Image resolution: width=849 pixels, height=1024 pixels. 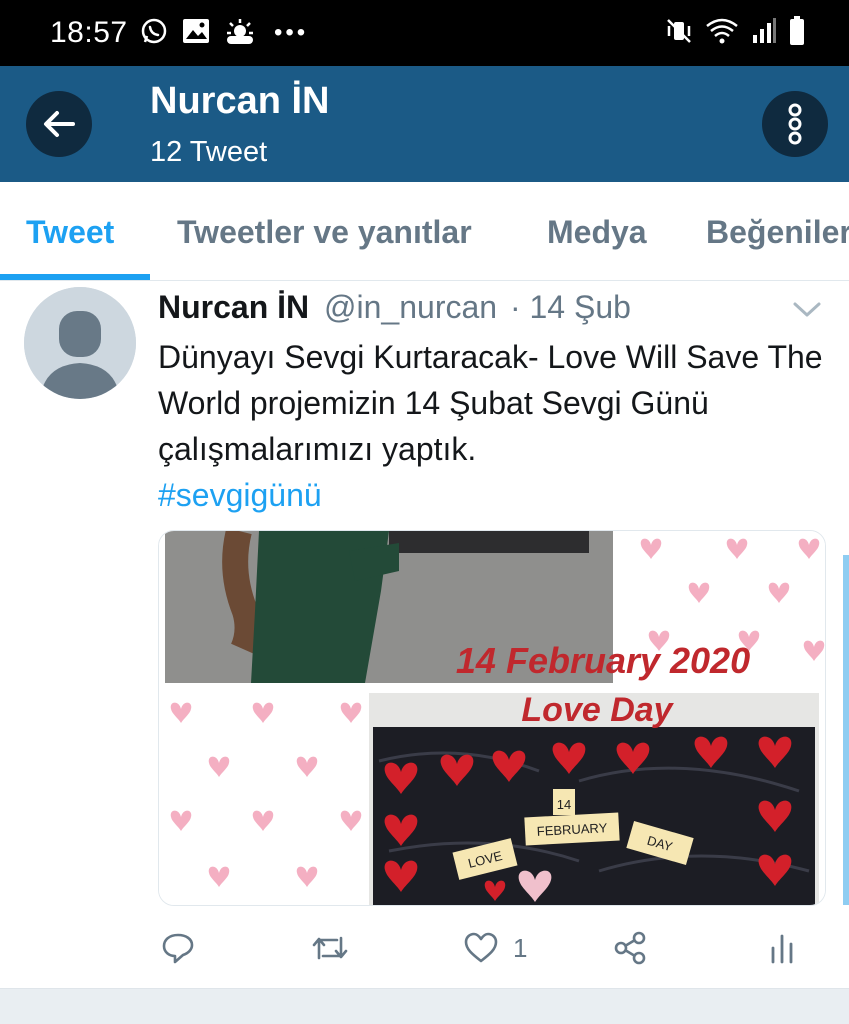 I want to click on tab-tweets-and-replies: Tweetler ve yanıtlar, so click(x=324, y=232).